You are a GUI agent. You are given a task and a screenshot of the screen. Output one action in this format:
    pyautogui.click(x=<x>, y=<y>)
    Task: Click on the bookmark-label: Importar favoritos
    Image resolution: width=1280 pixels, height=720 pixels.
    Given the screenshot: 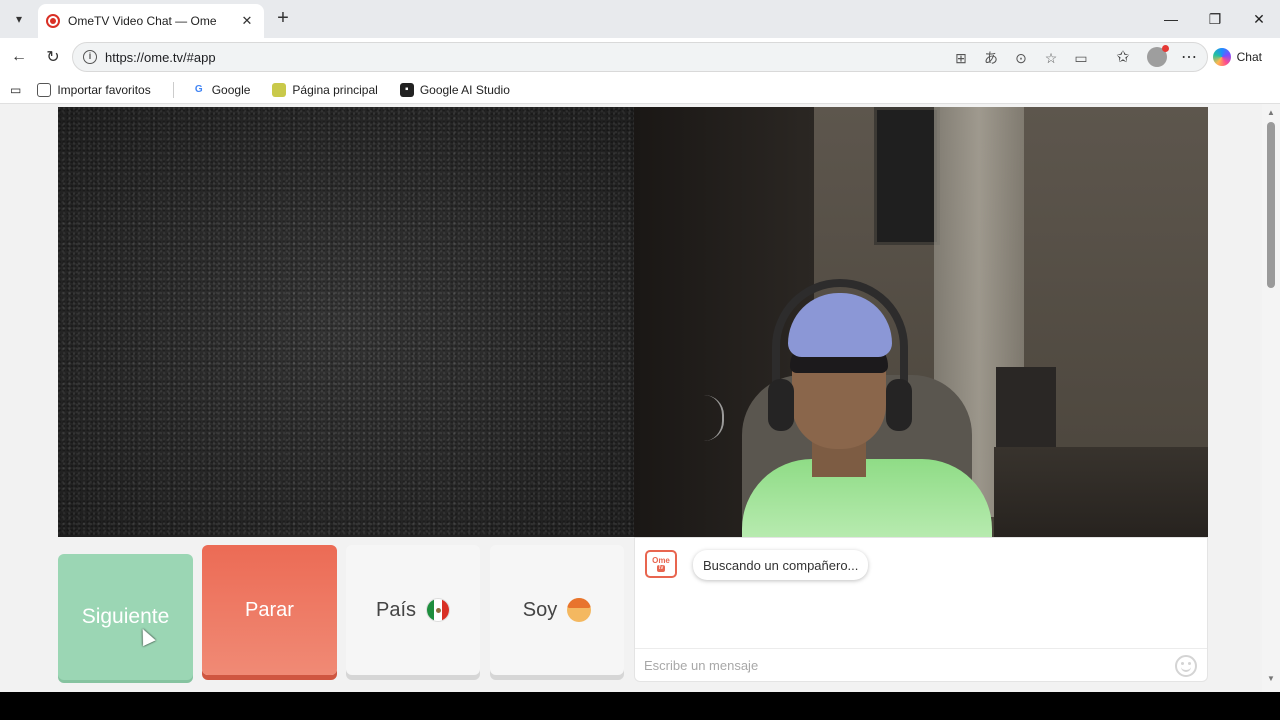 What is the action you would take?
    pyautogui.click(x=104, y=89)
    